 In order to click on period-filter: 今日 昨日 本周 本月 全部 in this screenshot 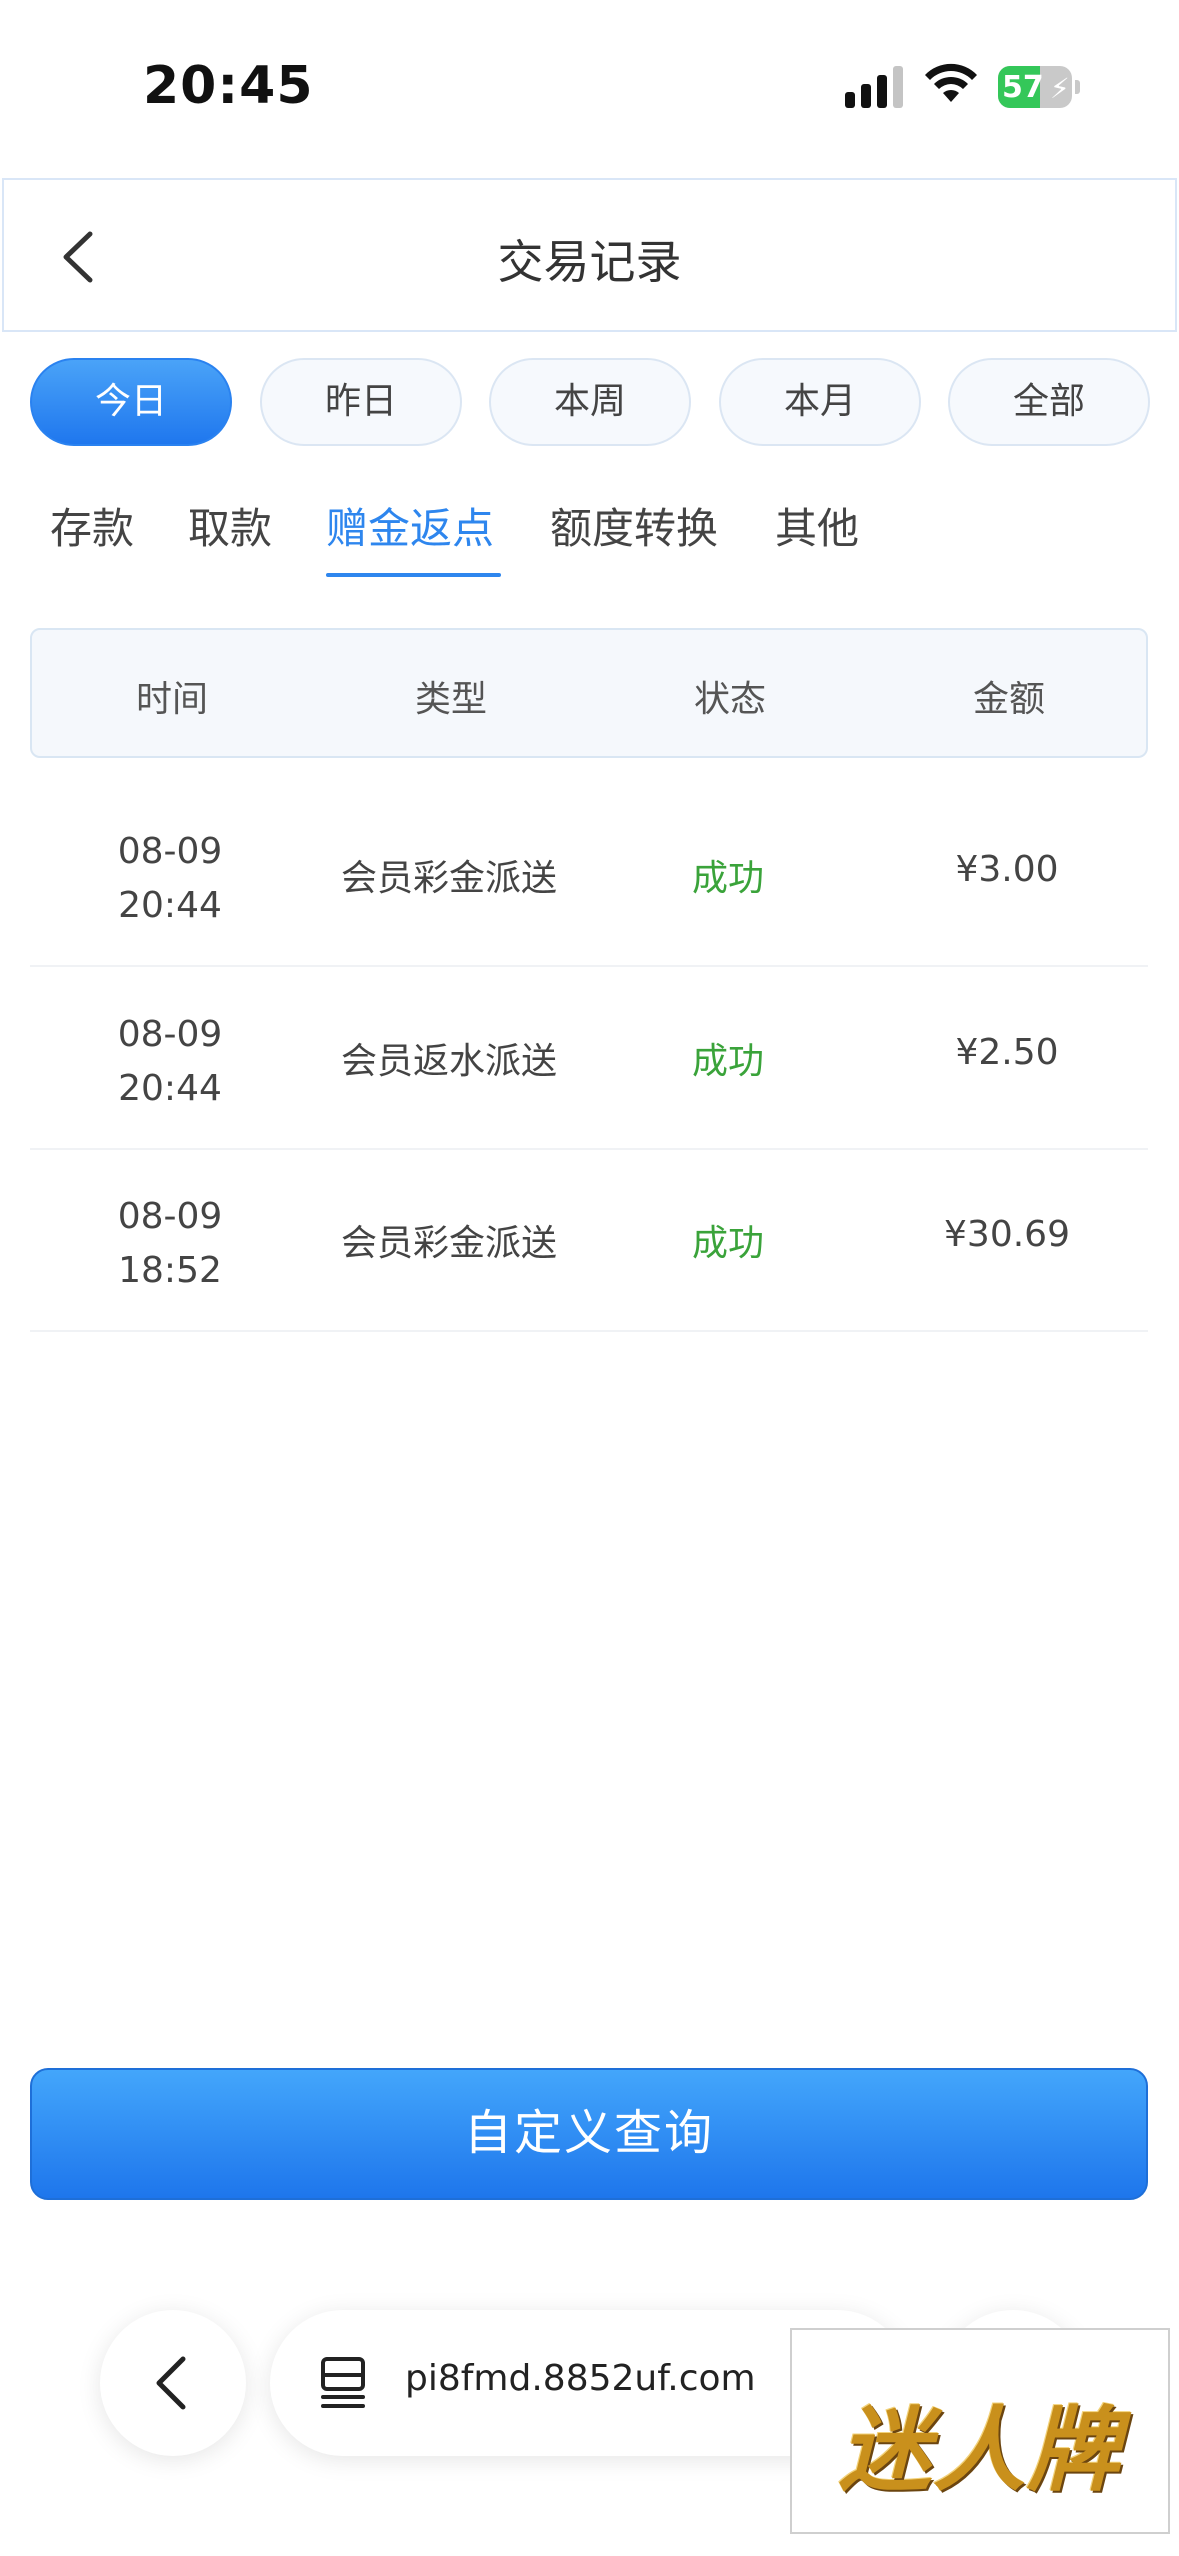, I will do `click(590, 402)`.